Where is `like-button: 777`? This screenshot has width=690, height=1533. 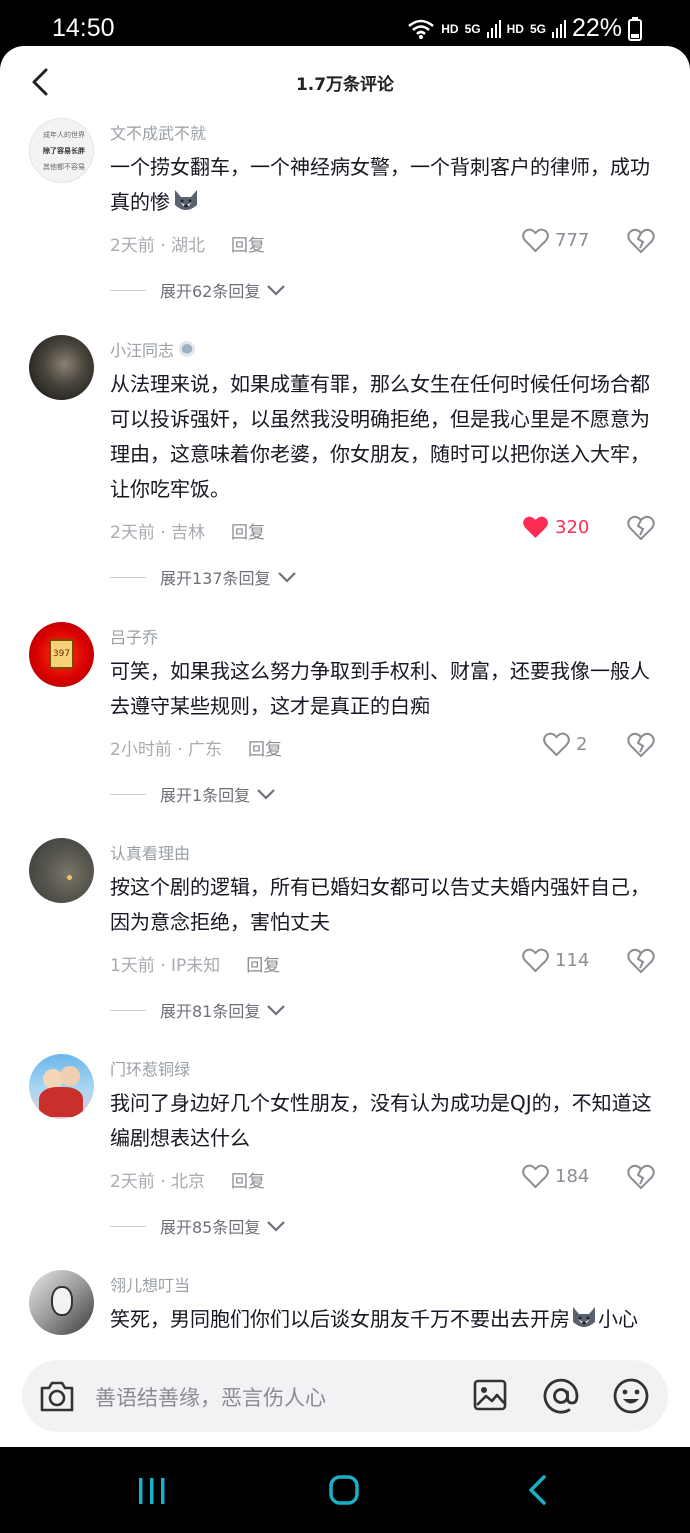
like-button: 777 is located at coordinates (555, 240).